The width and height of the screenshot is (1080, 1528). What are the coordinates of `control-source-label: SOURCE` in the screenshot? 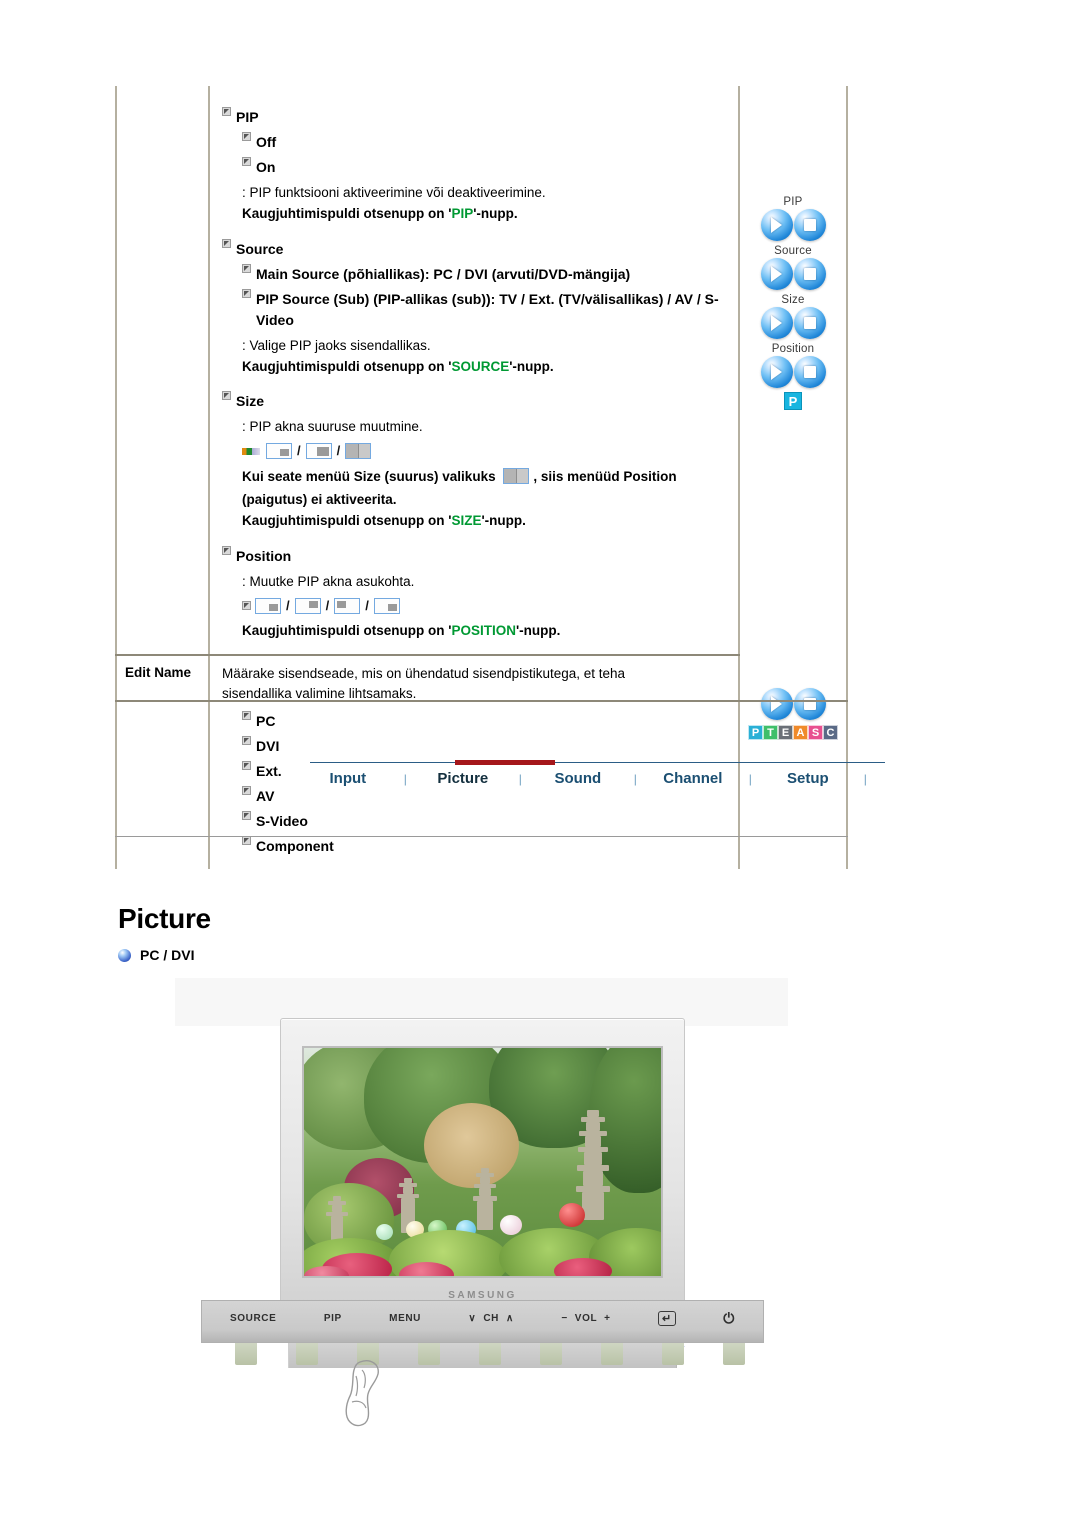 It's located at (253, 1318).